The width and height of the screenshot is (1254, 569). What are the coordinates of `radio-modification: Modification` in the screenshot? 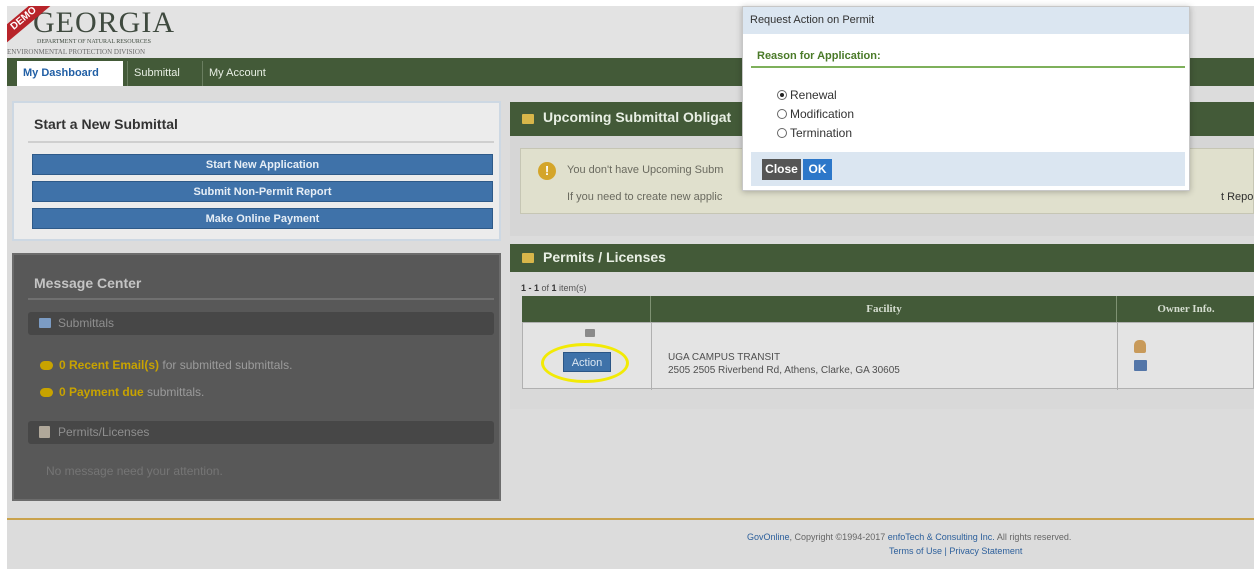 It's located at (815, 114).